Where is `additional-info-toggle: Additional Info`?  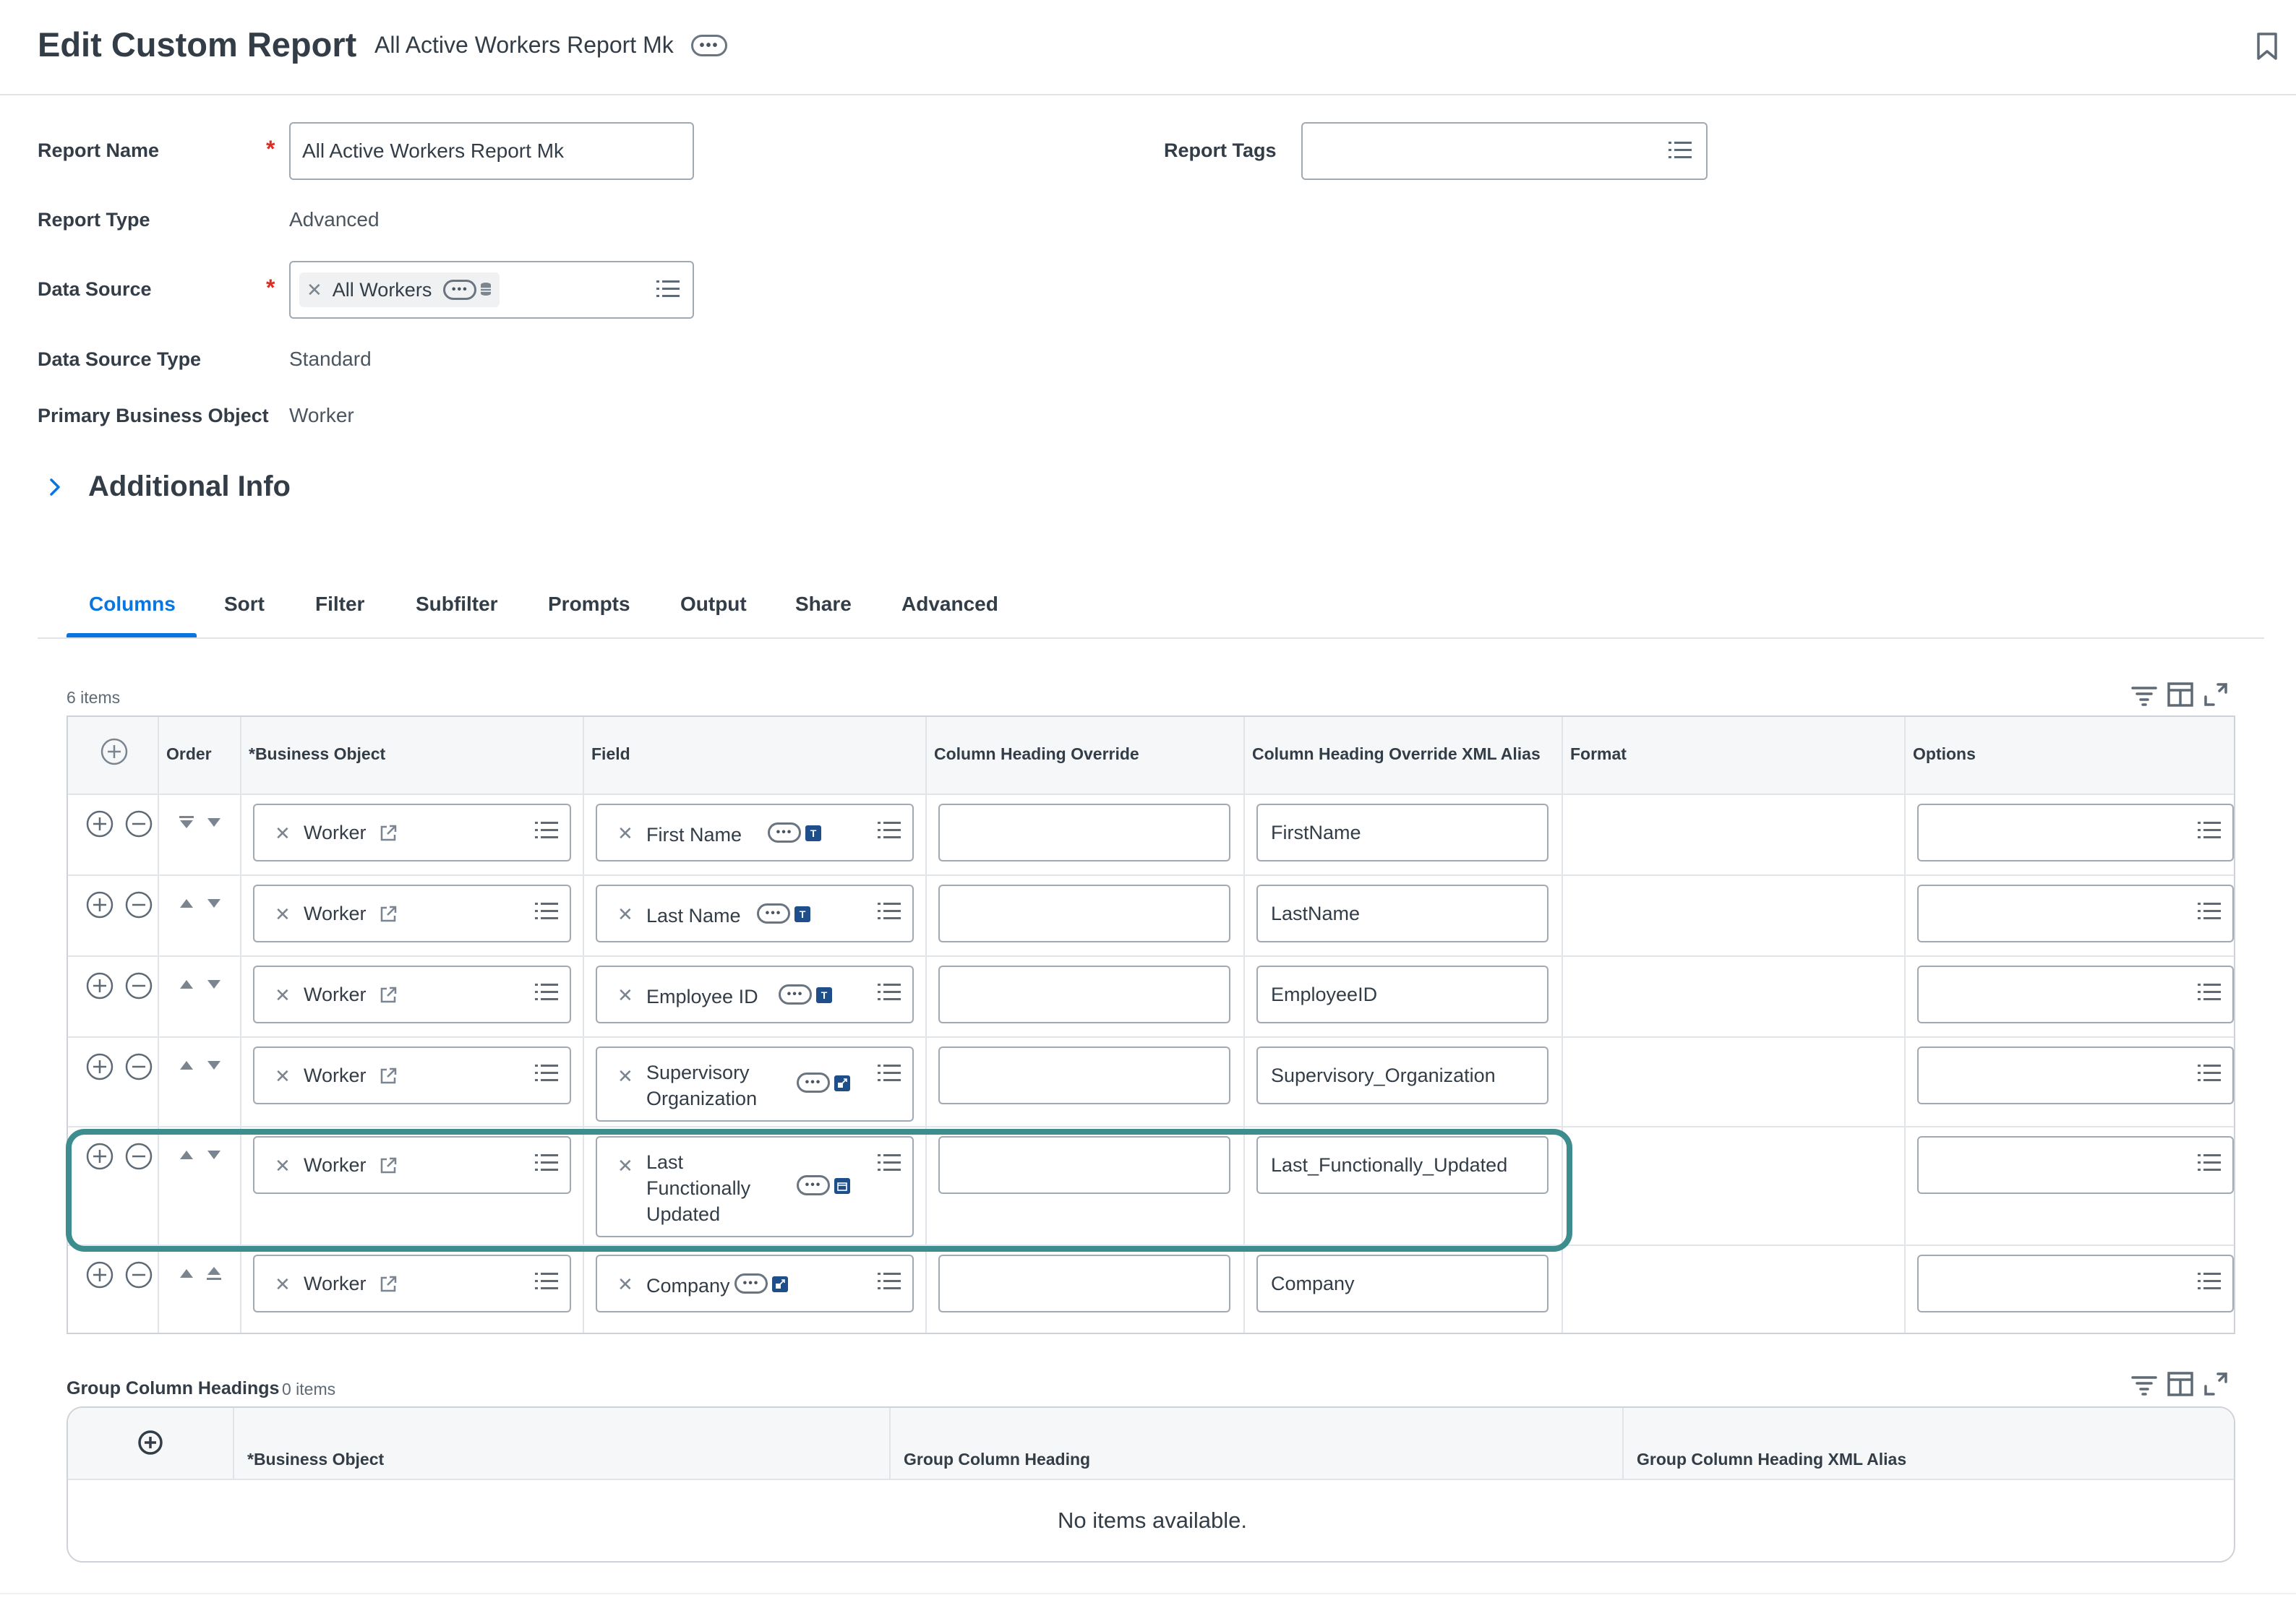
additional-info-toggle: Additional Info is located at coordinates (189, 486).